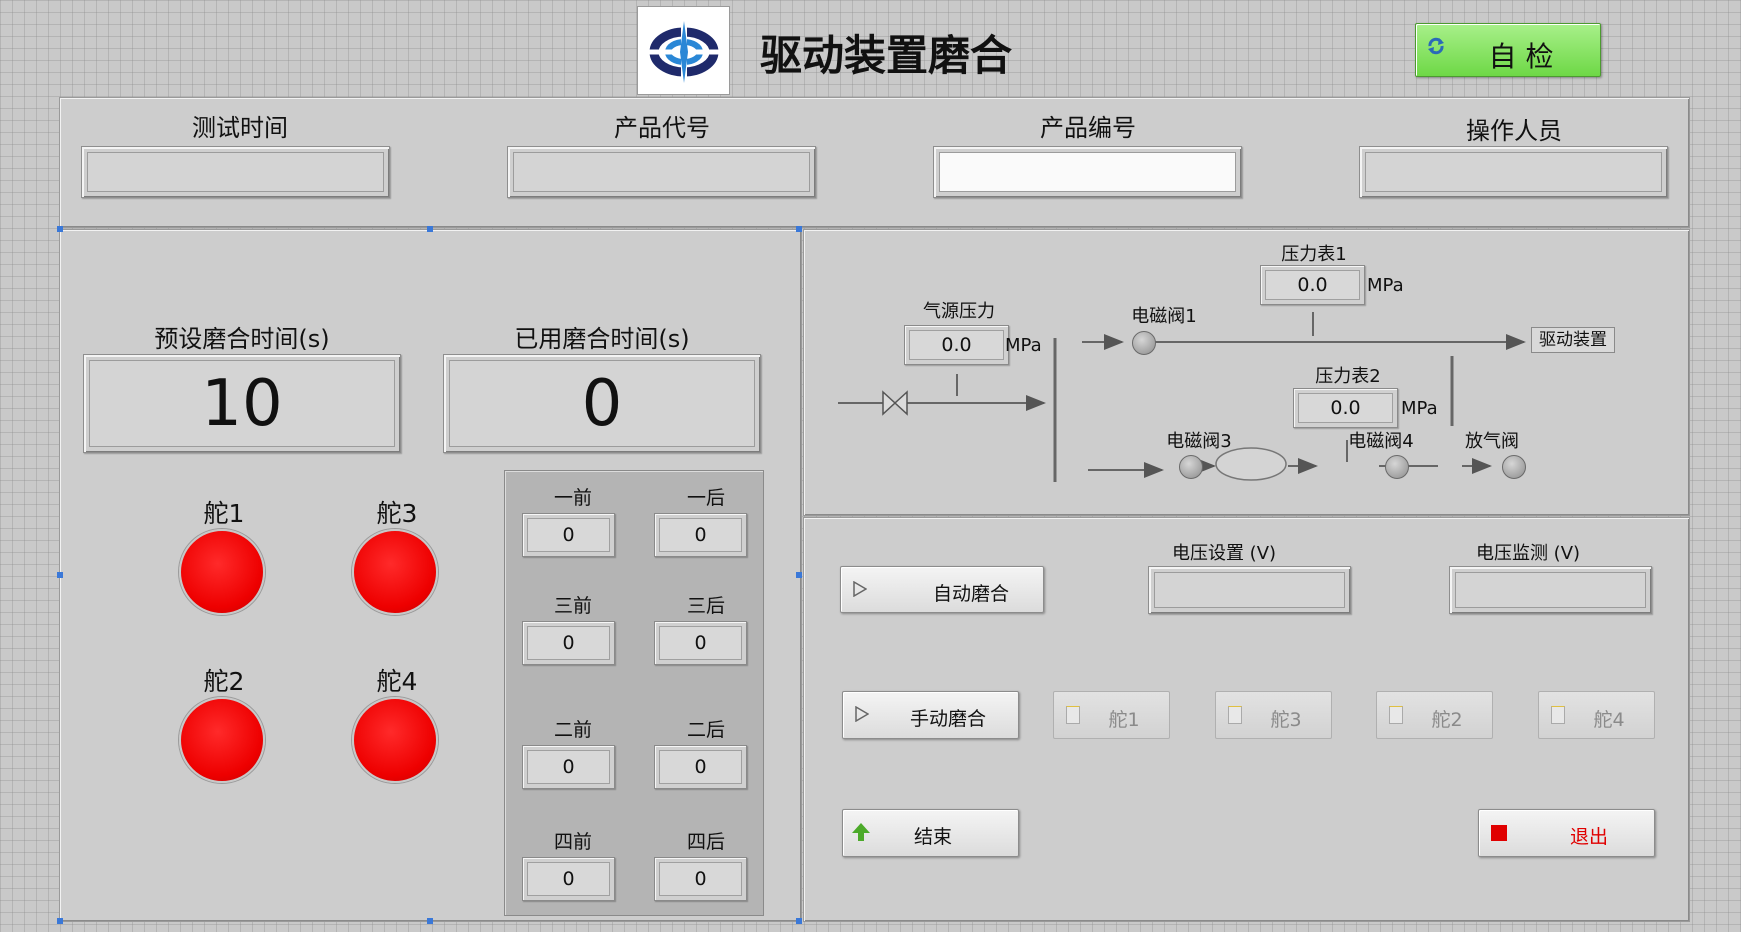 The image size is (1741, 932). I want to click on self-check-button: 自 检, so click(1508, 50).